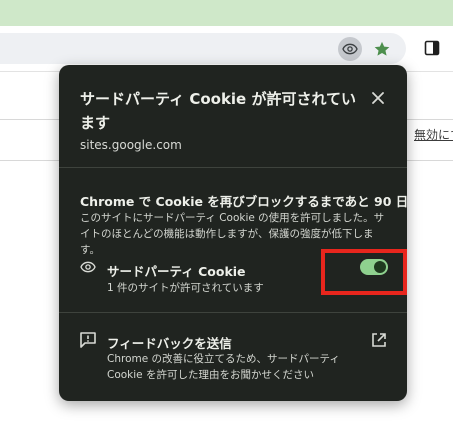  What do you see at coordinates (185, 288) in the screenshot?
I see `allowed-sites-count: 1 件のサイトが許可されています` at bounding box center [185, 288].